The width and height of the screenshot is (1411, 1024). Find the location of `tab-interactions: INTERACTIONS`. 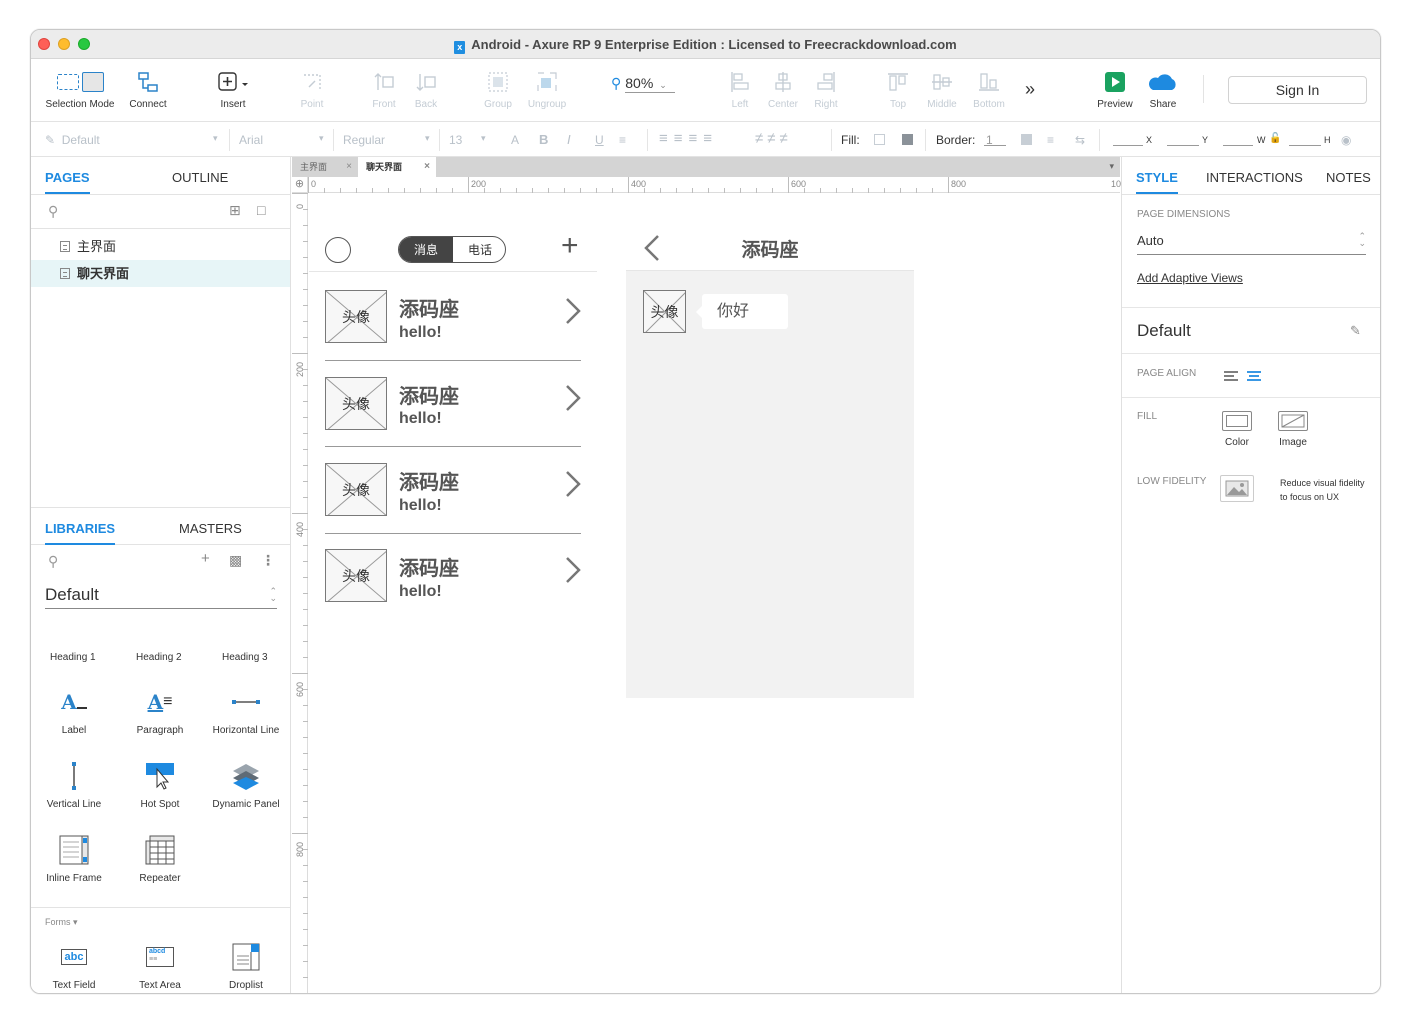

tab-interactions: INTERACTIONS is located at coordinates (1254, 177).